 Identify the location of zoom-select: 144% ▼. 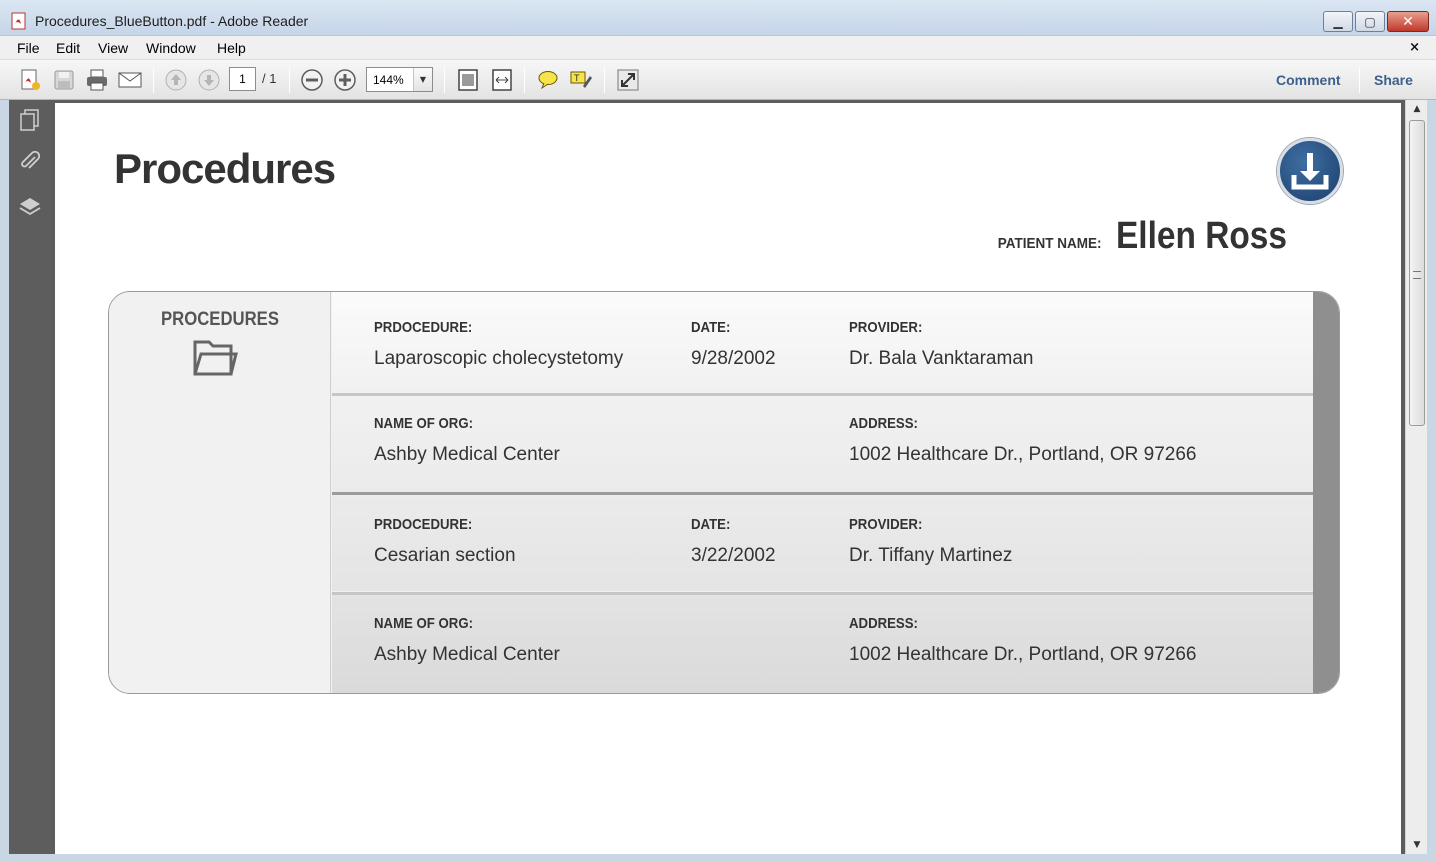
(399, 79).